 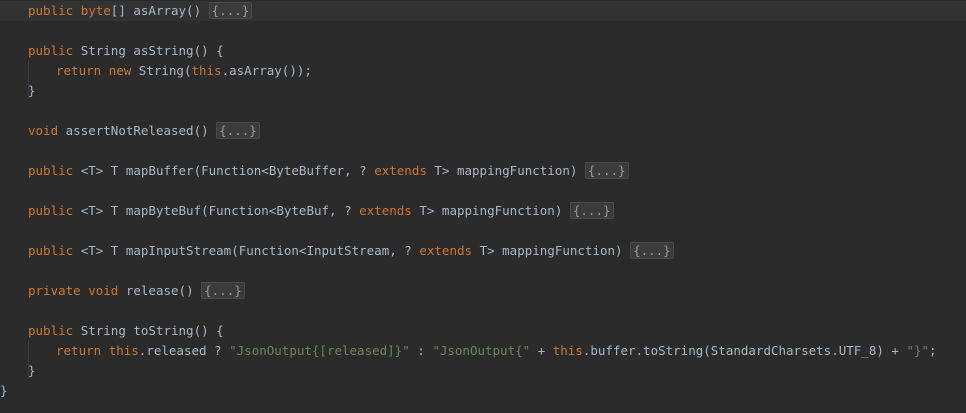 What do you see at coordinates (95, 10) in the screenshot?
I see `keyword-token: byte` at bounding box center [95, 10].